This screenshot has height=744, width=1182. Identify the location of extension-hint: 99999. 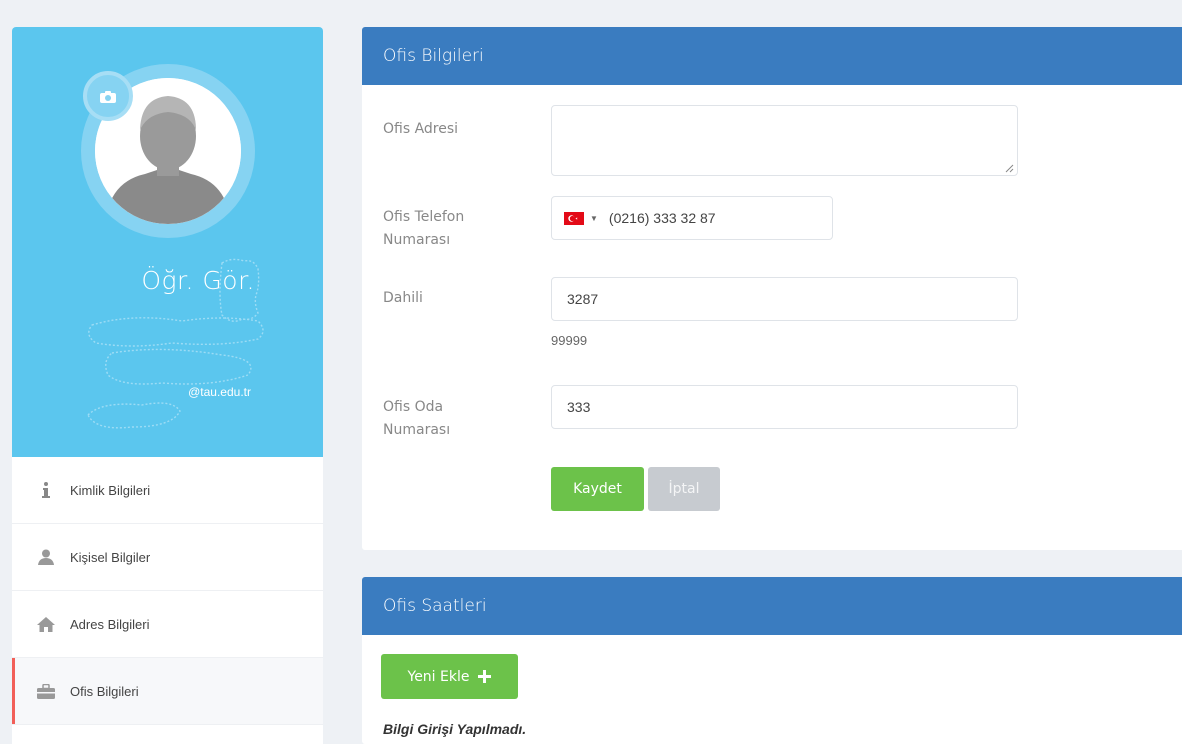
(569, 340).